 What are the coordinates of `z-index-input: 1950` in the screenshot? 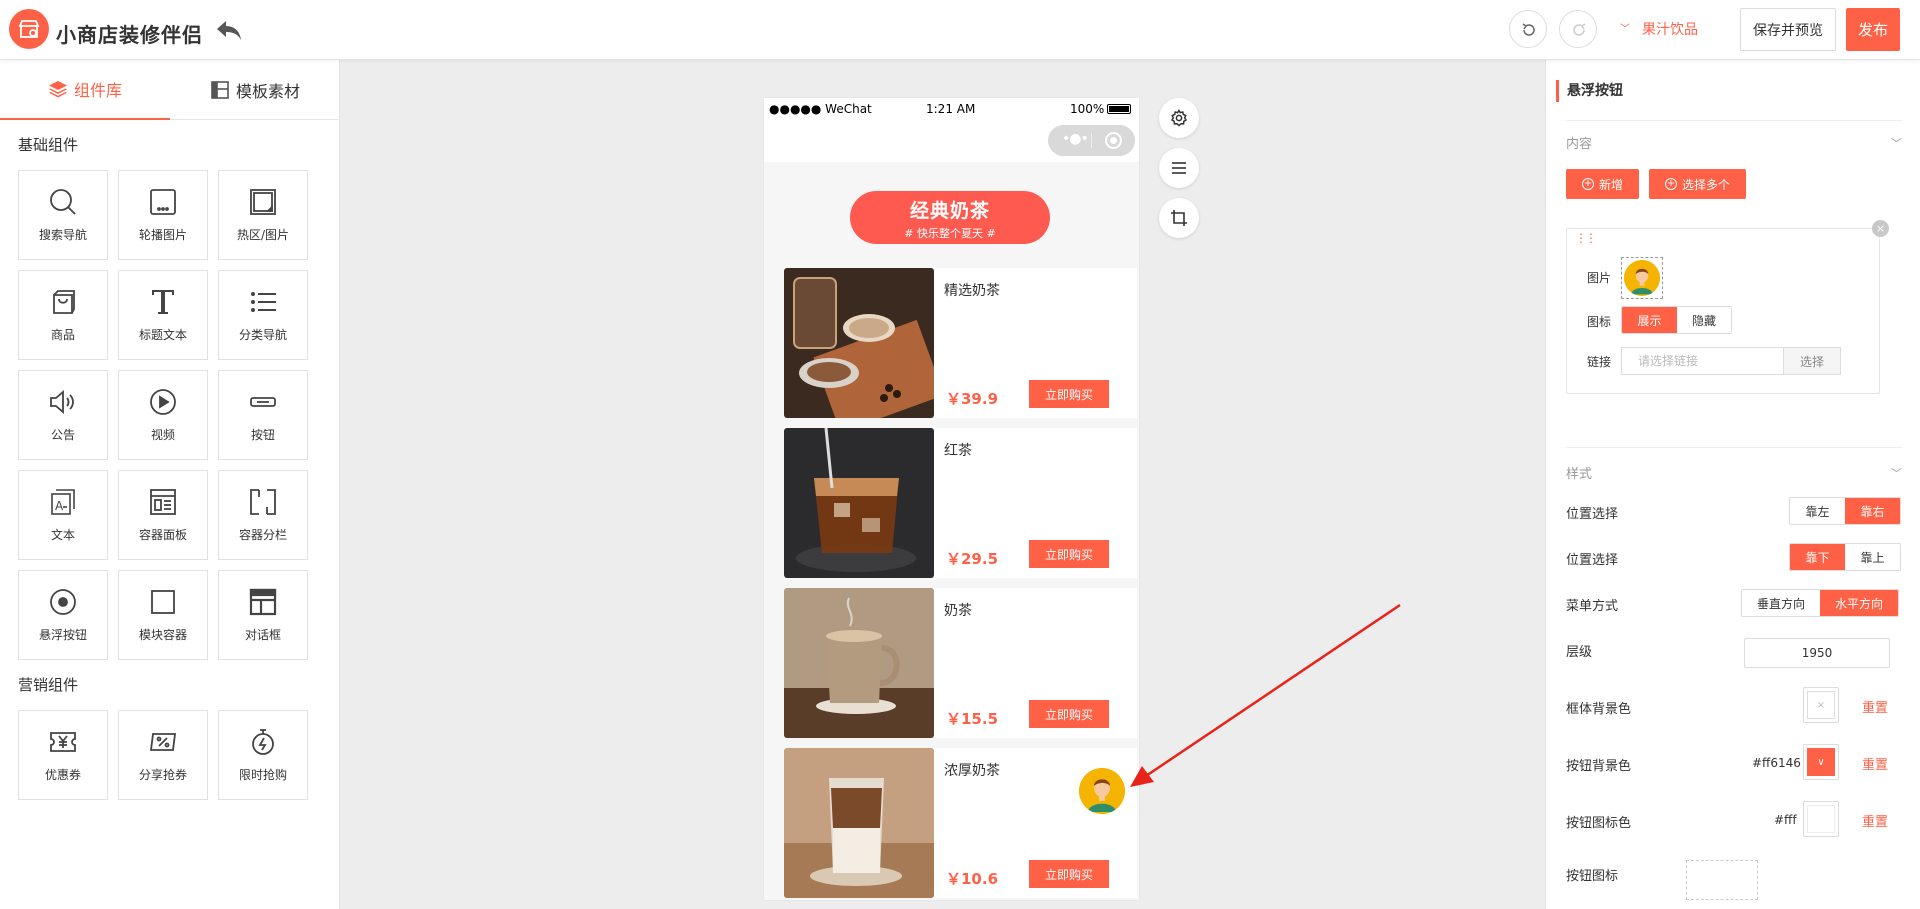 It's located at (1817, 653).